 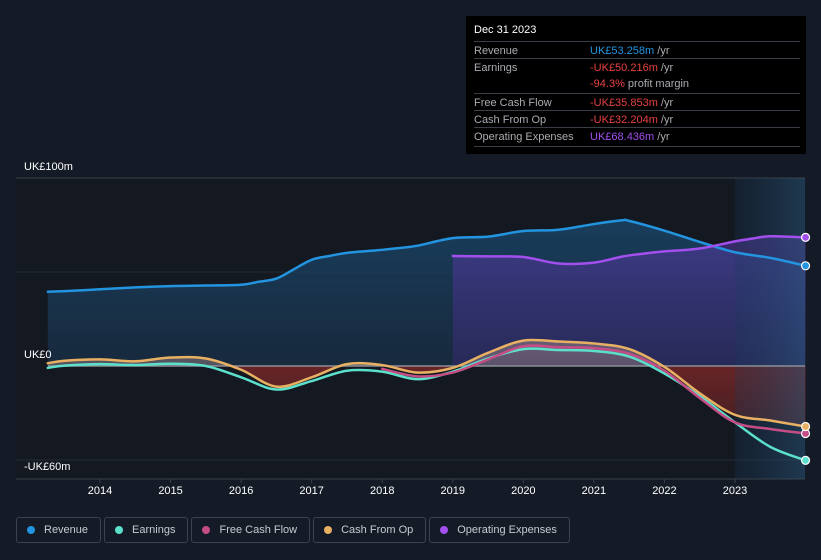 I want to click on x-tick-label: 2023, so click(x=735, y=491).